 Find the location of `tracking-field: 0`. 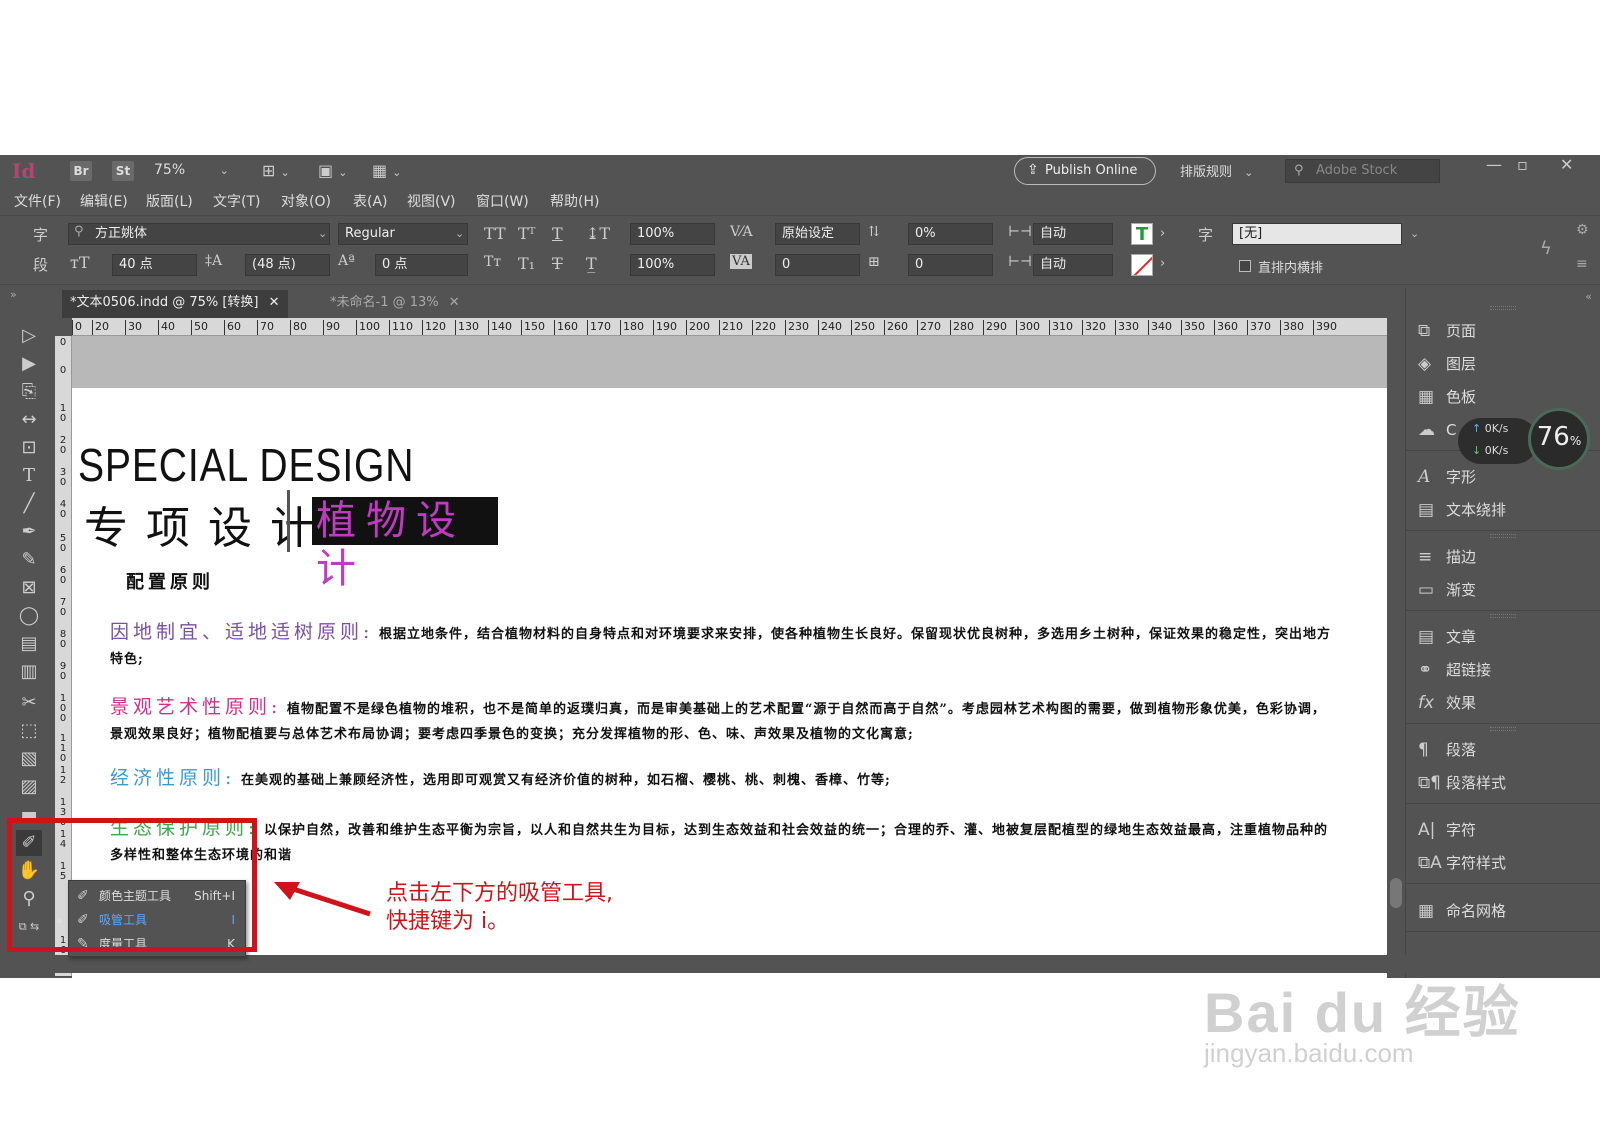

tracking-field: 0 is located at coordinates (817, 265).